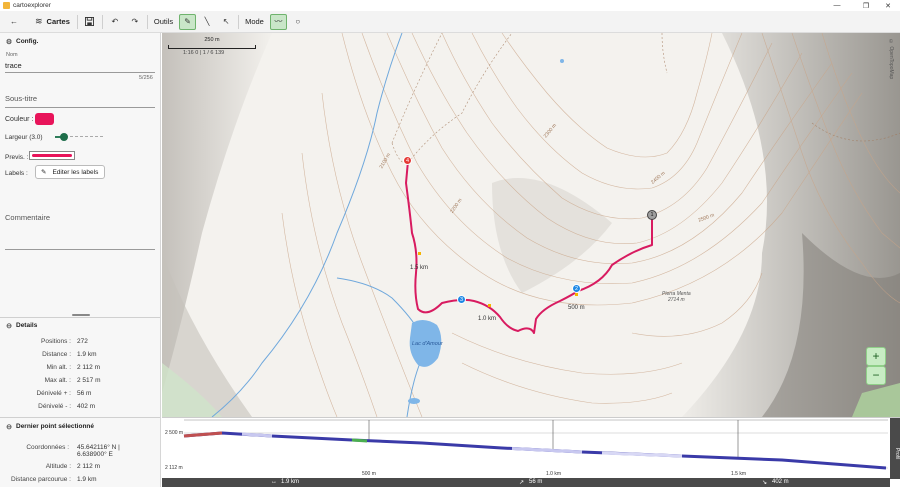 Image resolution: width=900 pixels, height=487 pixels. What do you see at coordinates (895, 448) in the screenshot?
I see `profile-toggle: Profil` at bounding box center [895, 448].